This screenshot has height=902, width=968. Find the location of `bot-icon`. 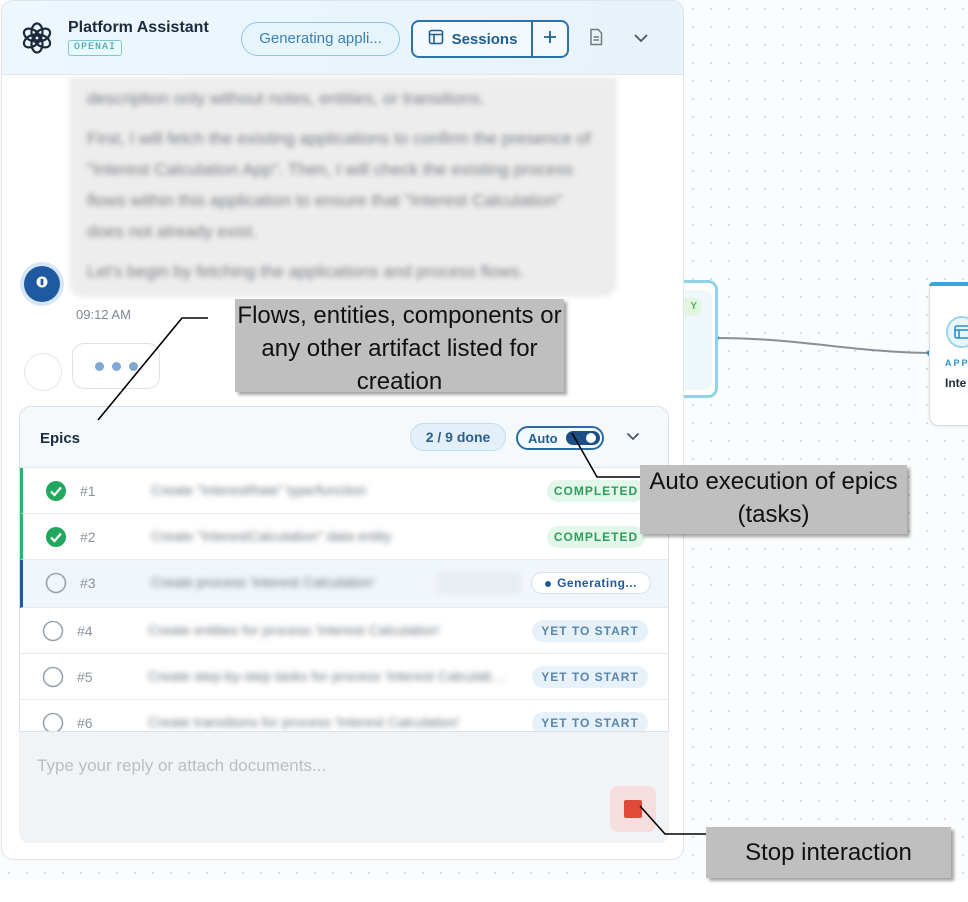

bot-icon is located at coordinates (42, 284).